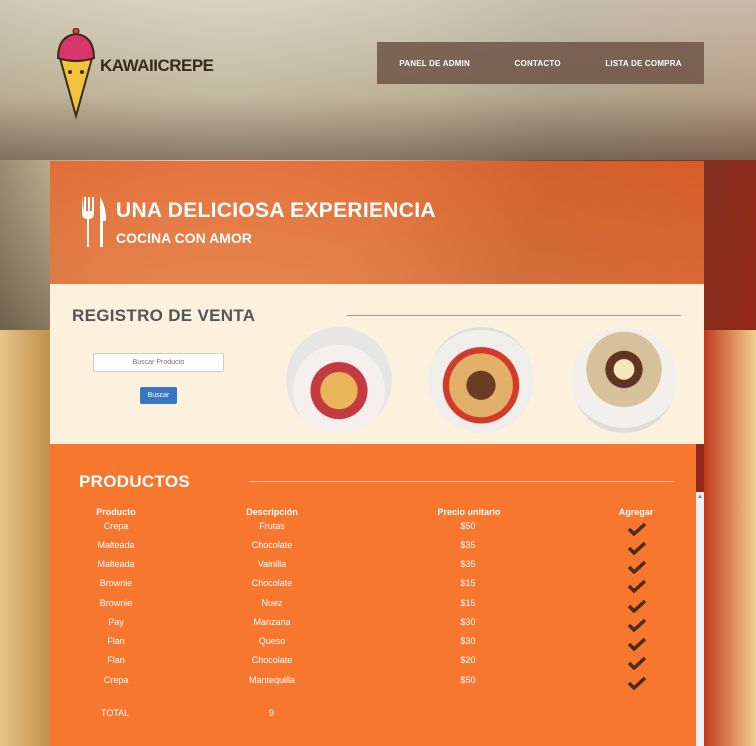 The width and height of the screenshot is (756, 746). What do you see at coordinates (700, 619) in the screenshot?
I see `table-scrollbar: ▲` at bounding box center [700, 619].